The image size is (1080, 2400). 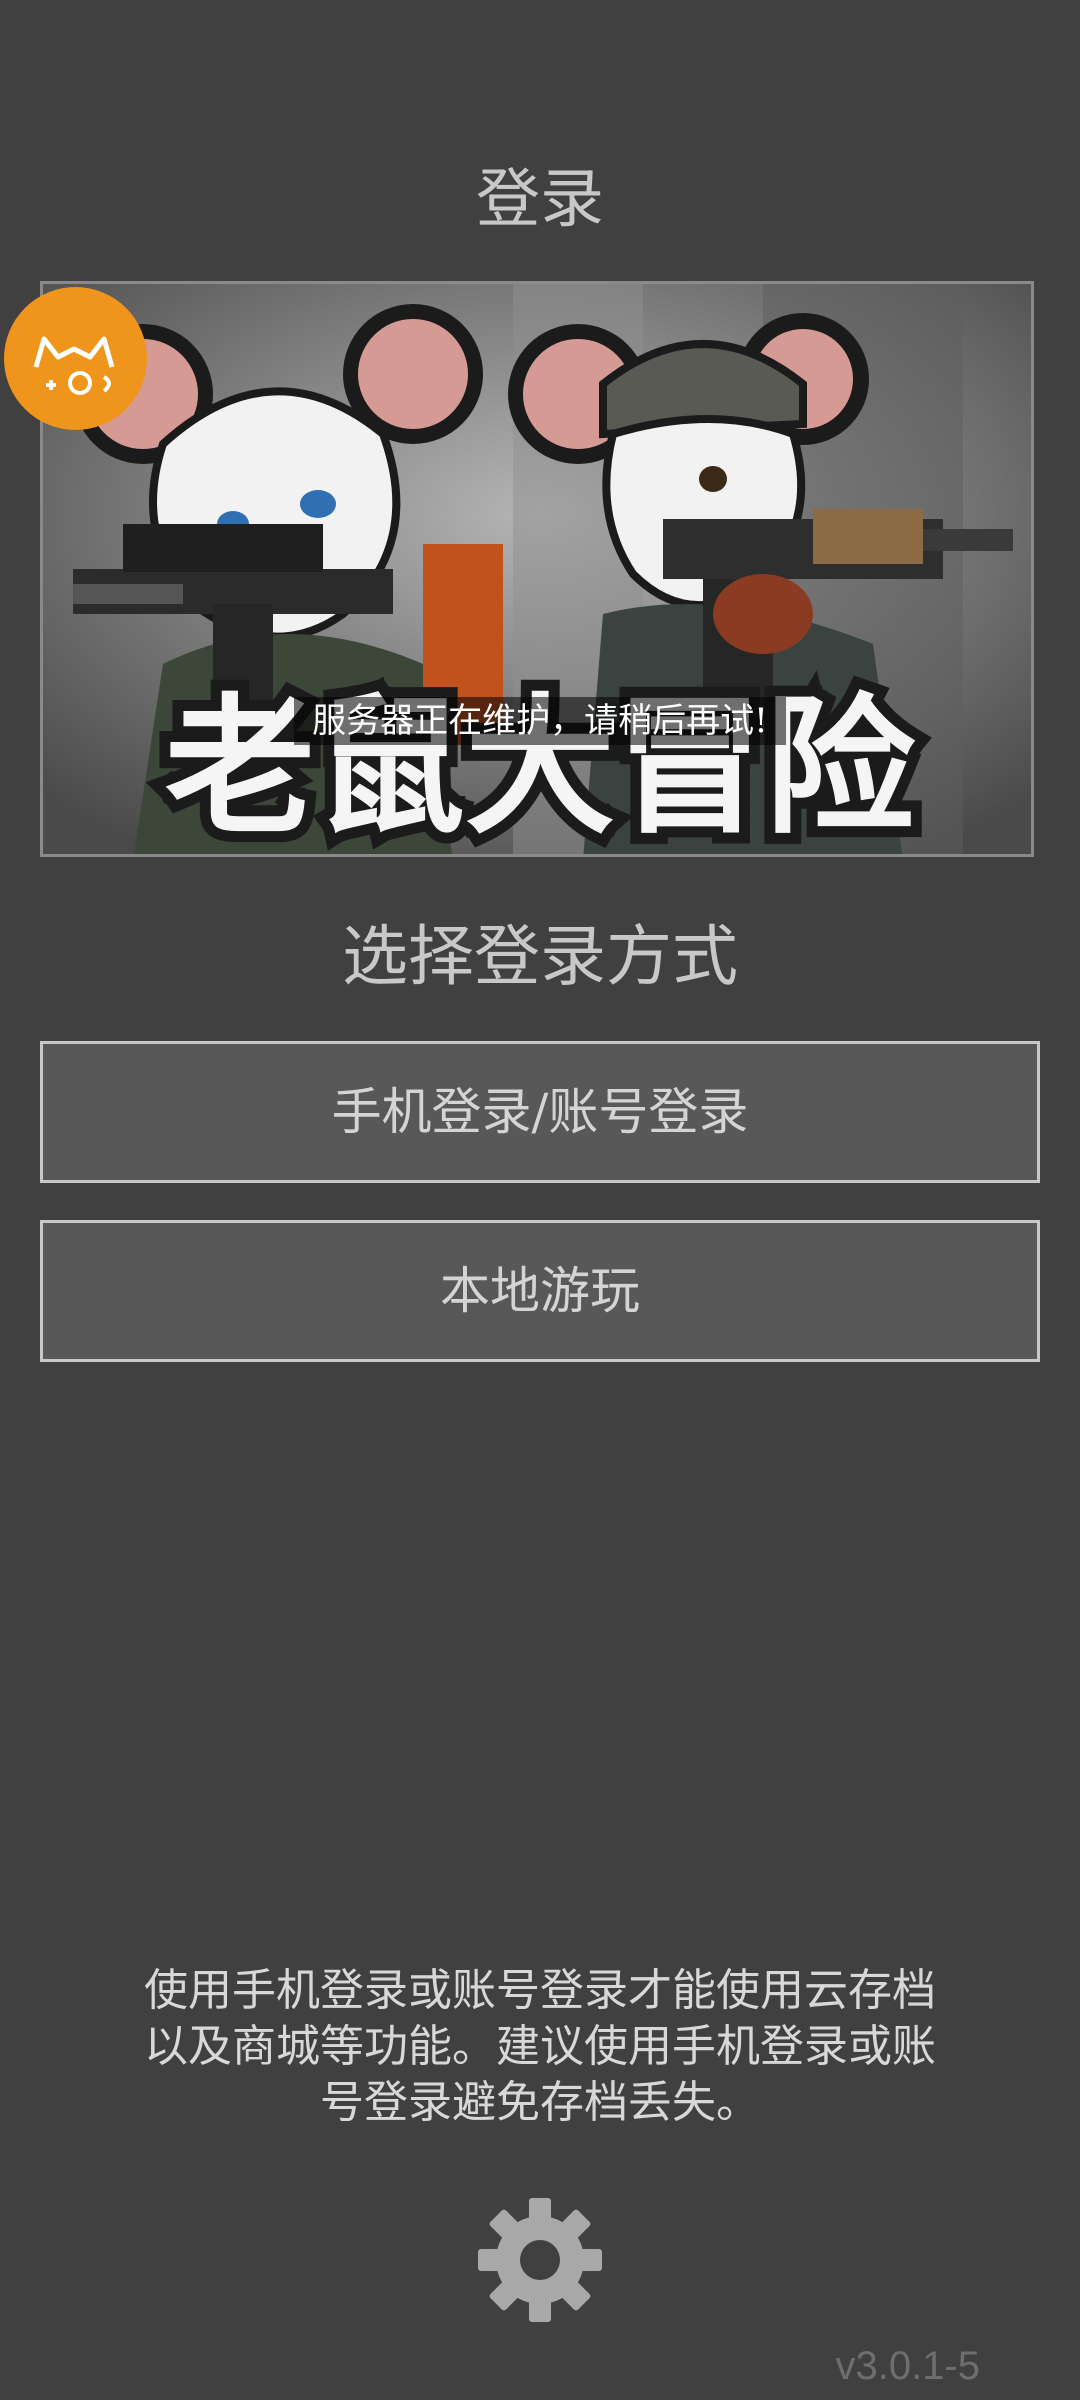 I want to click on maintenance-message-text: 服务器正在维护，请稍后再试!, so click(x=540, y=721).